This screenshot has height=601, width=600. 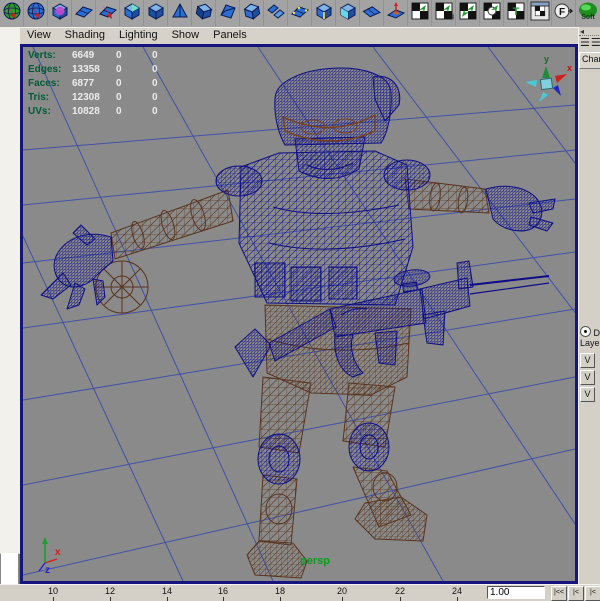 What do you see at coordinates (546, 59) in the screenshot?
I see `compass-y-label: y` at bounding box center [546, 59].